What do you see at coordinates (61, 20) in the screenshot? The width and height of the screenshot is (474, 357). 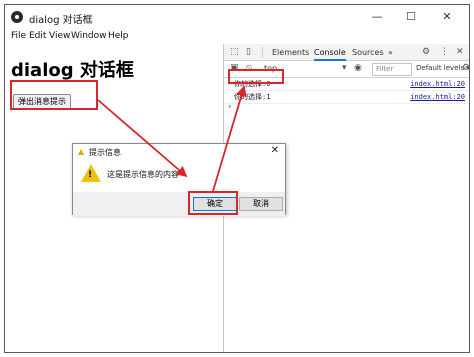 I see `window-title: dialog 对话框` at bounding box center [61, 20].